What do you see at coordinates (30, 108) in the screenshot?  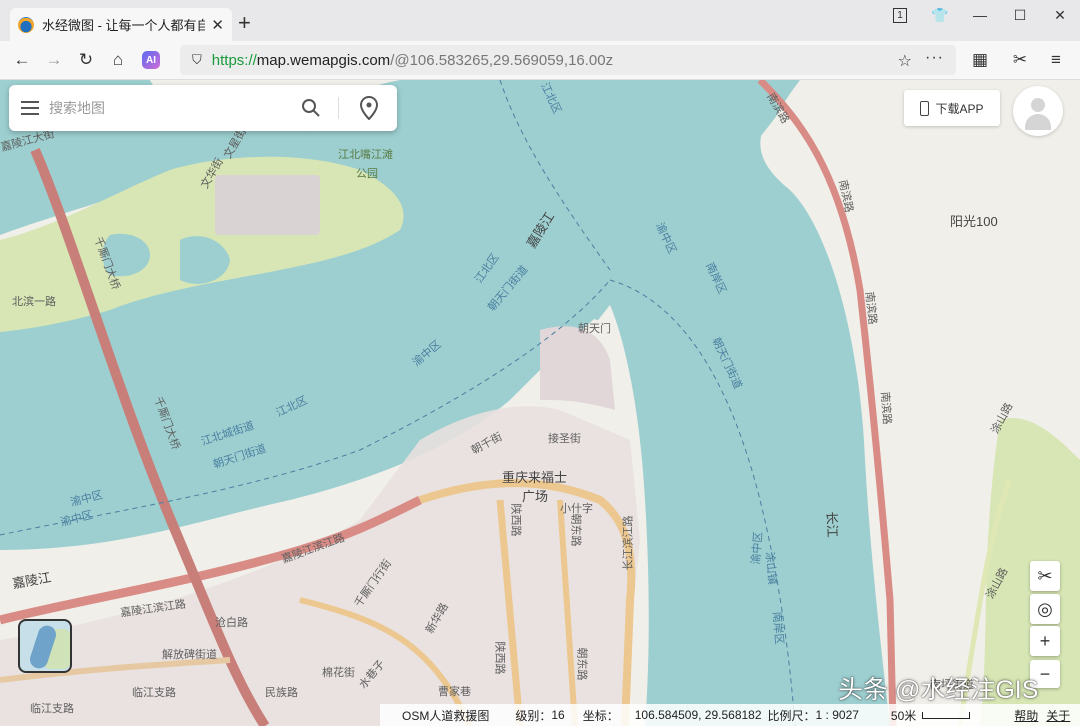 I see `hamburger-menu-icon` at bounding box center [30, 108].